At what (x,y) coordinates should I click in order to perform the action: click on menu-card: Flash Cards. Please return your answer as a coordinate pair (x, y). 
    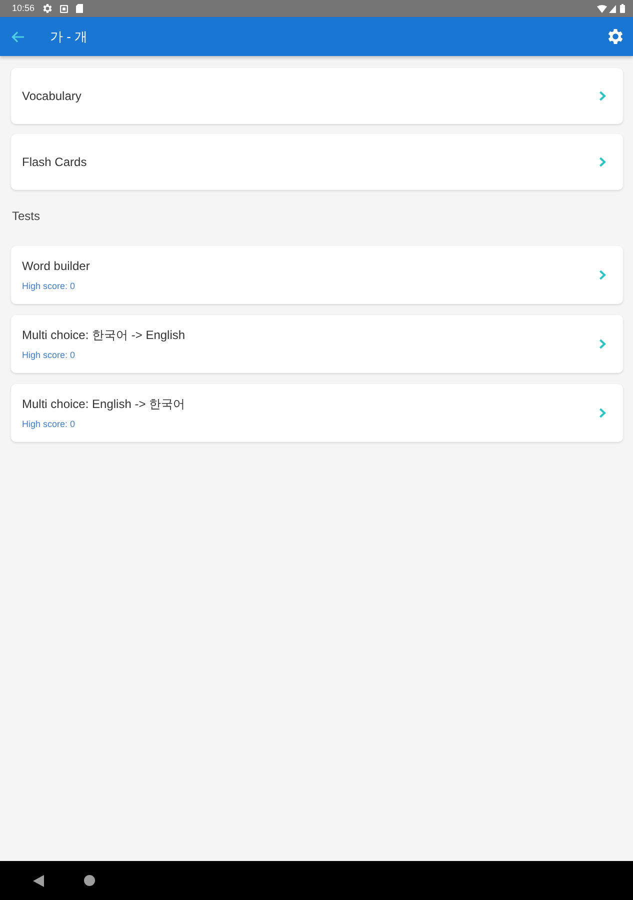
    Looking at the image, I should click on (317, 162).